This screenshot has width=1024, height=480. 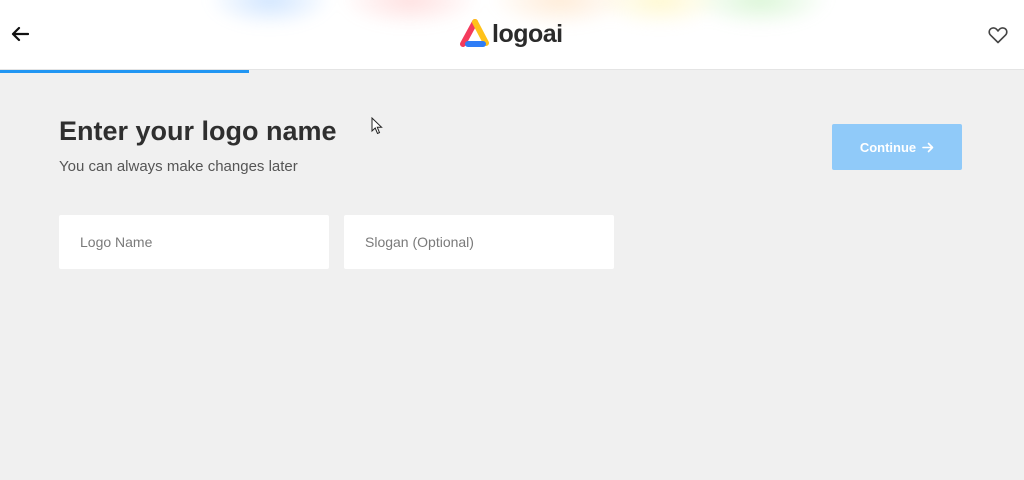 I want to click on slogan-input, so click(x=479, y=242).